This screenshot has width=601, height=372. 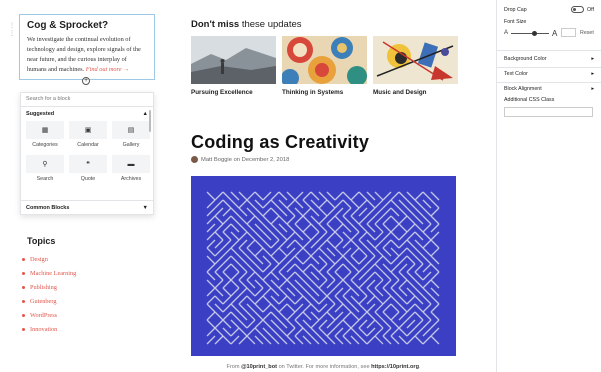 What do you see at coordinates (515, 9) in the screenshot?
I see `drop-cap-label: Drop Cap` at bounding box center [515, 9].